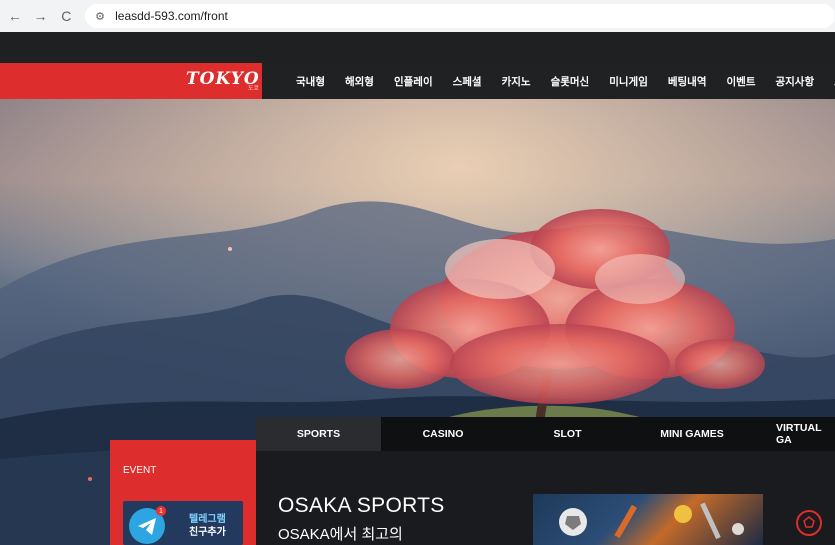 The image size is (835, 545). I want to click on top-strip, so click(417, 47).